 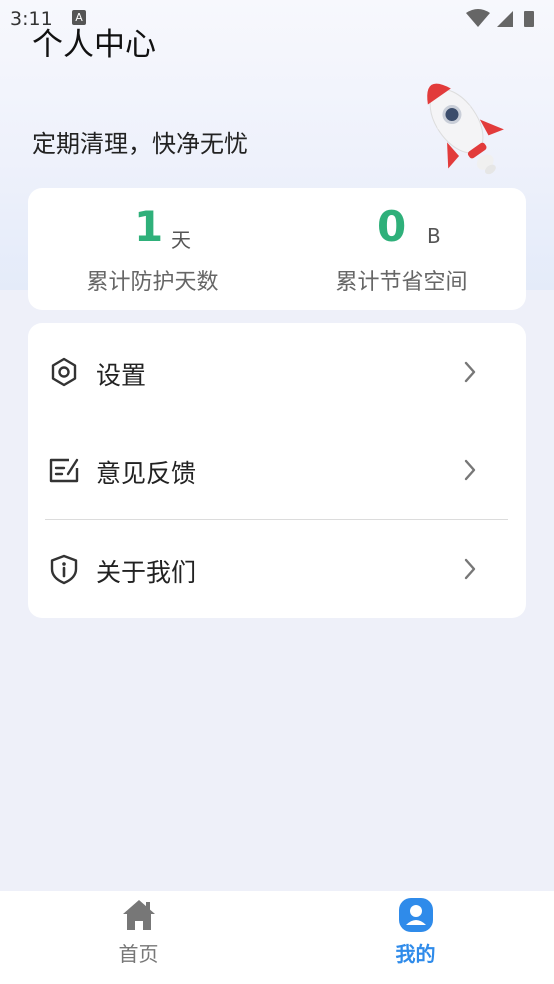 What do you see at coordinates (140, 144) in the screenshot?
I see `slogan-text: 定期清理，快净无忧` at bounding box center [140, 144].